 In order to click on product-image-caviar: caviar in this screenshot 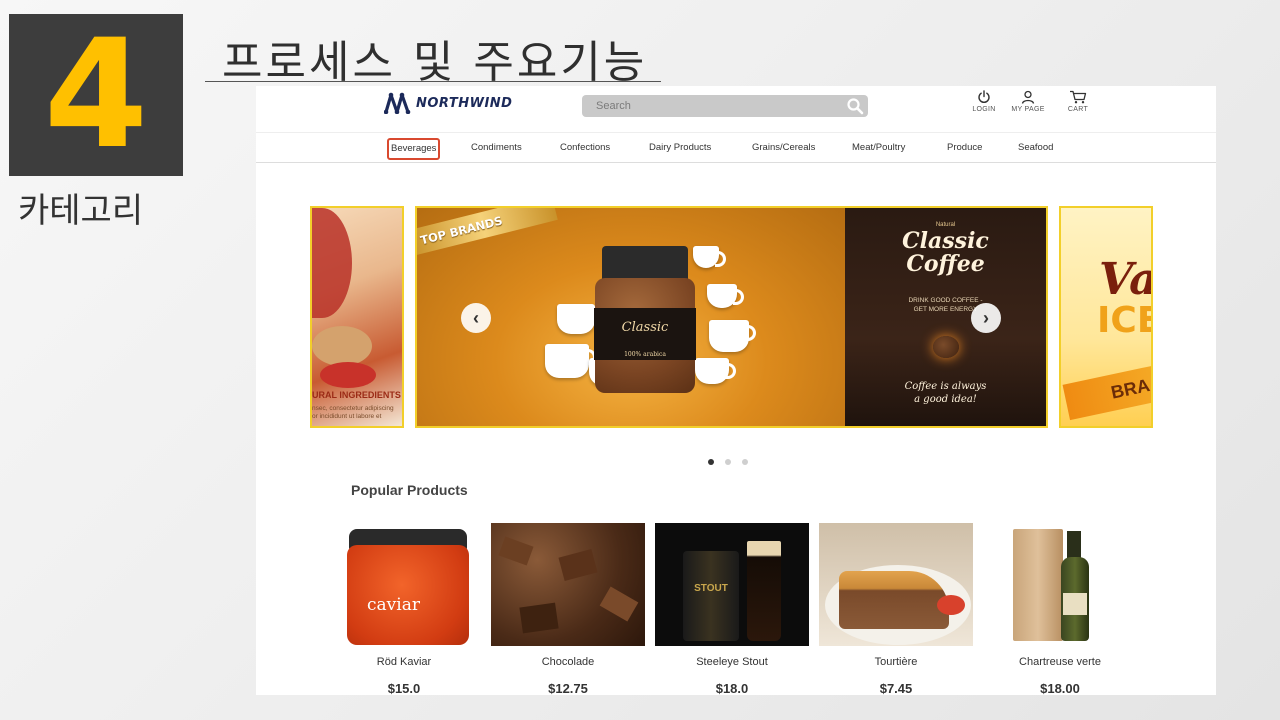, I will do `click(404, 584)`.